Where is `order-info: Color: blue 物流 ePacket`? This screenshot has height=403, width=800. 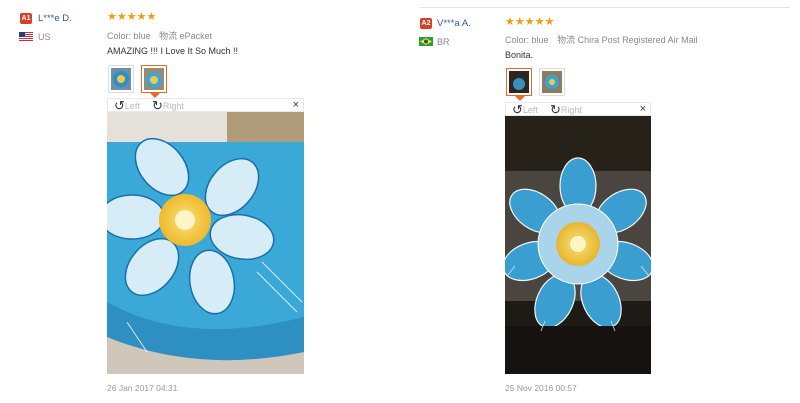
order-info: Color: blue 物流 ePacket is located at coordinates (162, 35).